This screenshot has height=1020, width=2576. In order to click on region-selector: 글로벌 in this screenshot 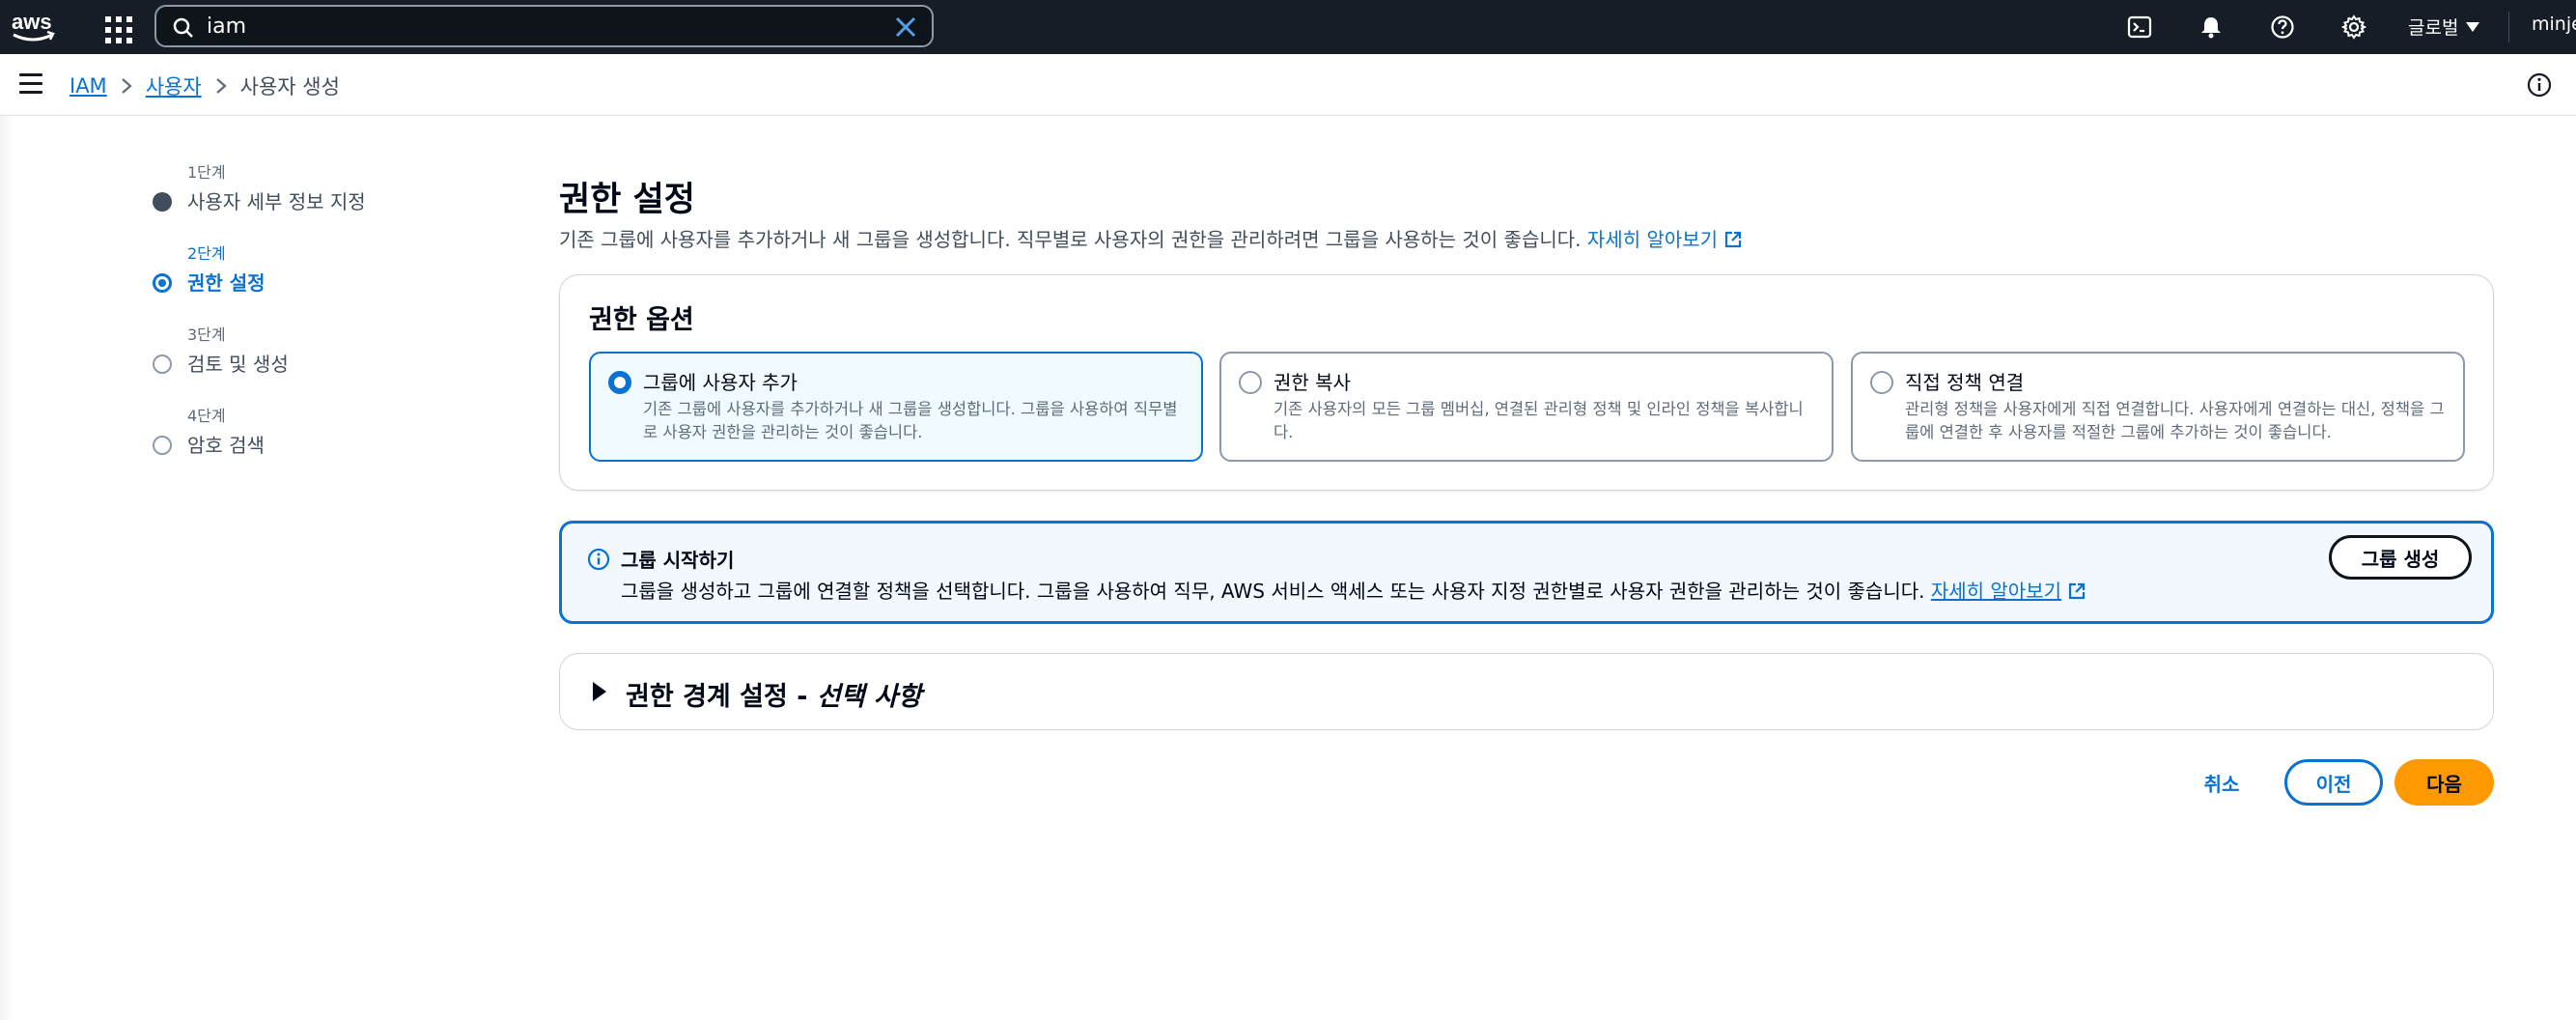, I will do `click(2444, 27)`.